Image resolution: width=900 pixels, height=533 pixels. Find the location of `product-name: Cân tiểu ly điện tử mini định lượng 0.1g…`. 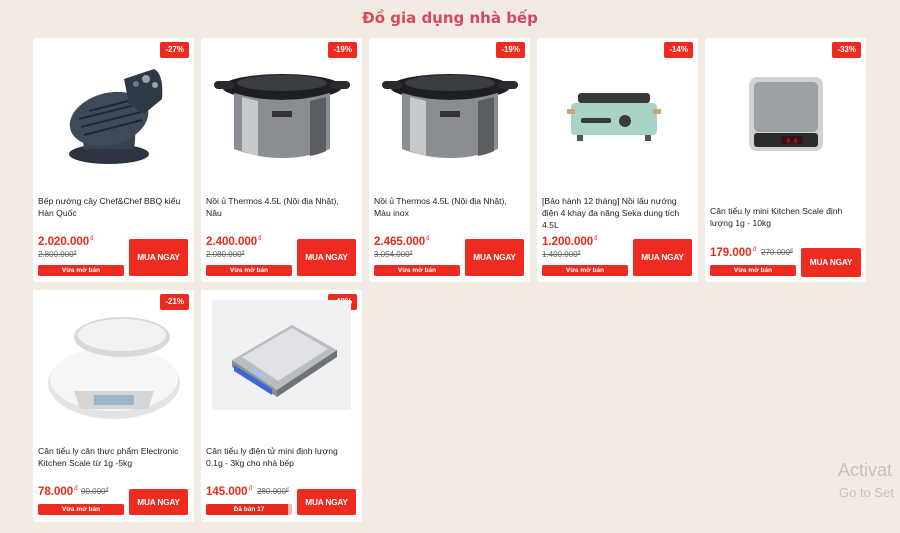

product-name: Cân tiểu ly điện tử mini định lượng 0.1g… is located at coordinates (281, 457).